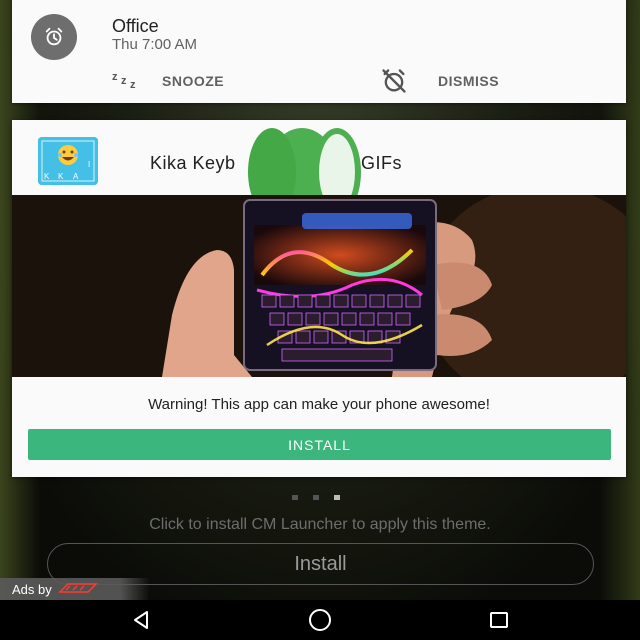 This screenshot has height=640, width=640. I want to click on snooze-label: SNOOZE, so click(193, 81).